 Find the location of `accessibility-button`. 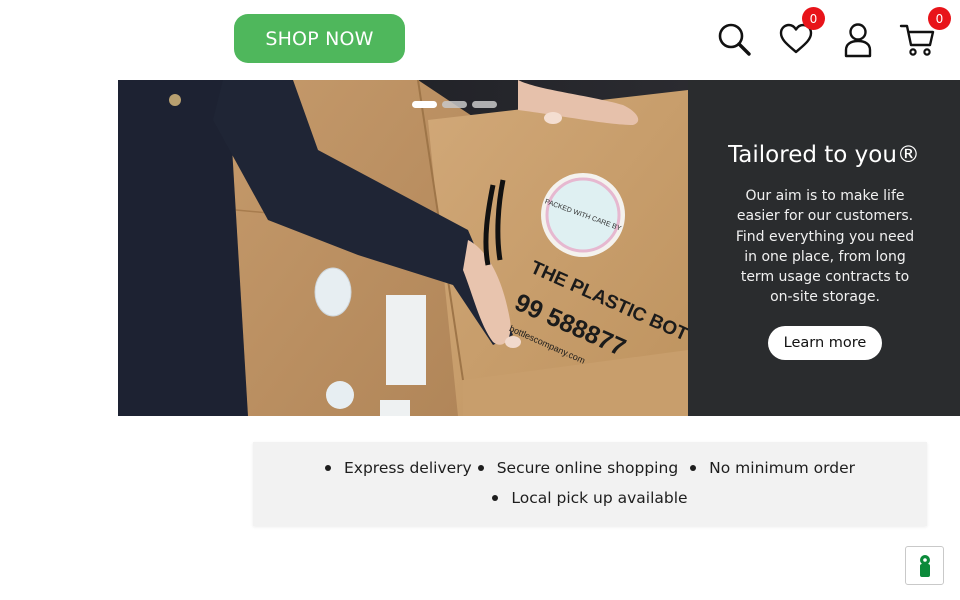

accessibility-button is located at coordinates (924, 565).